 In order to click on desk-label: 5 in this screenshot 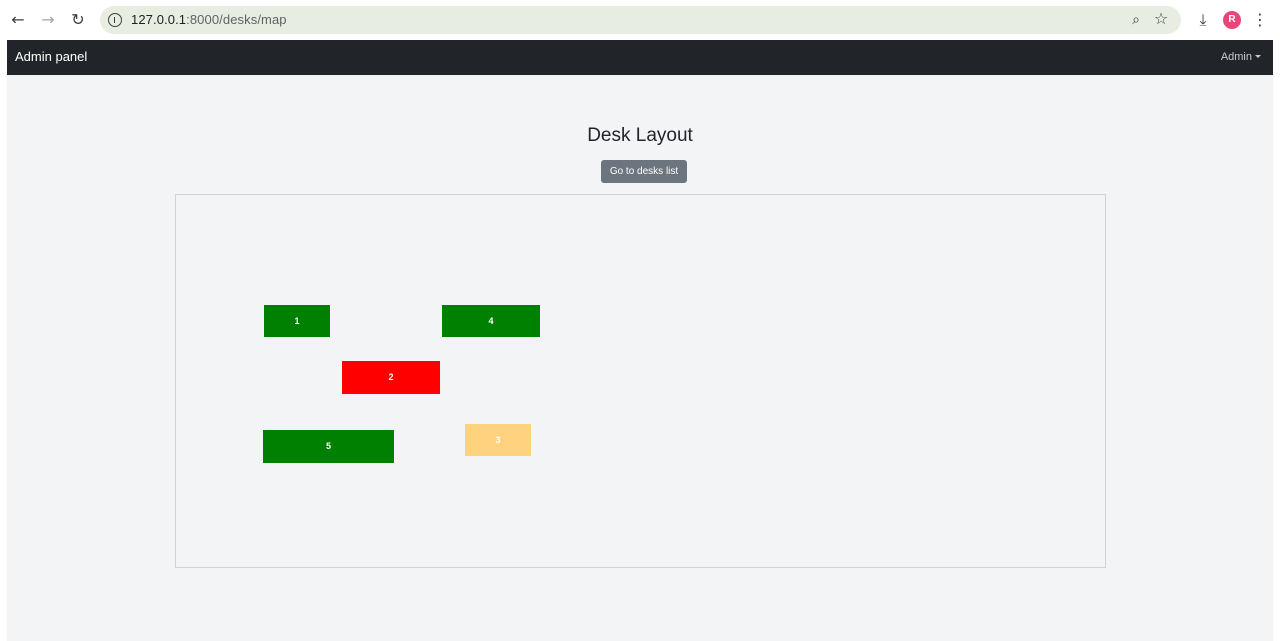, I will do `click(328, 446)`.